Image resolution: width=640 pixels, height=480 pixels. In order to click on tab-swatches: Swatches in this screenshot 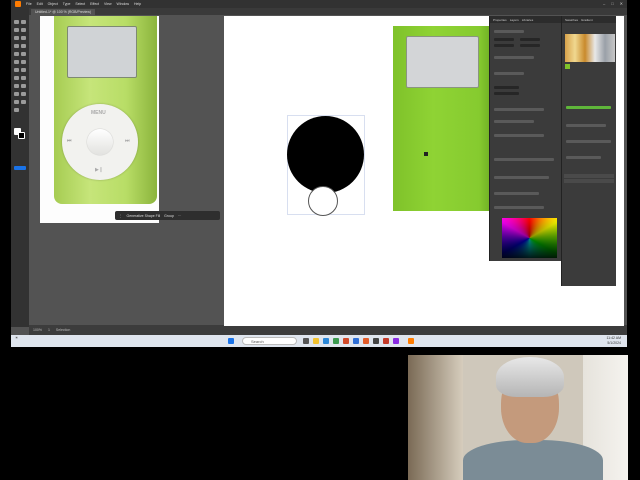, I will do `click(571, 20)`.